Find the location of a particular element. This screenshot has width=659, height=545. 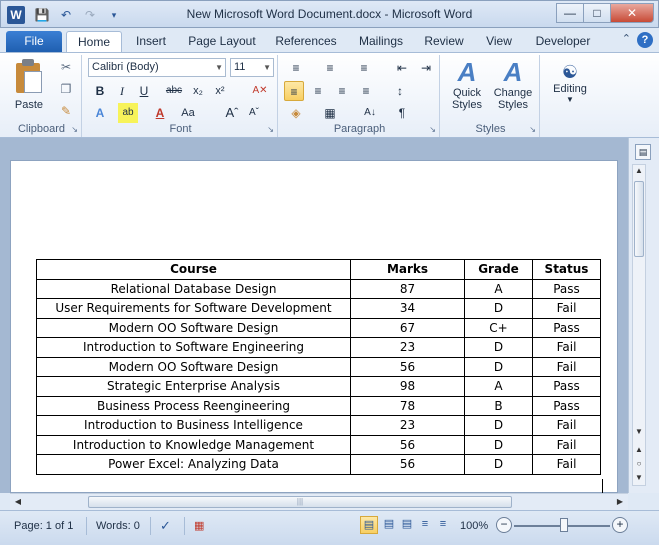

paste-button: Paste is located at coordinates (29, 105).